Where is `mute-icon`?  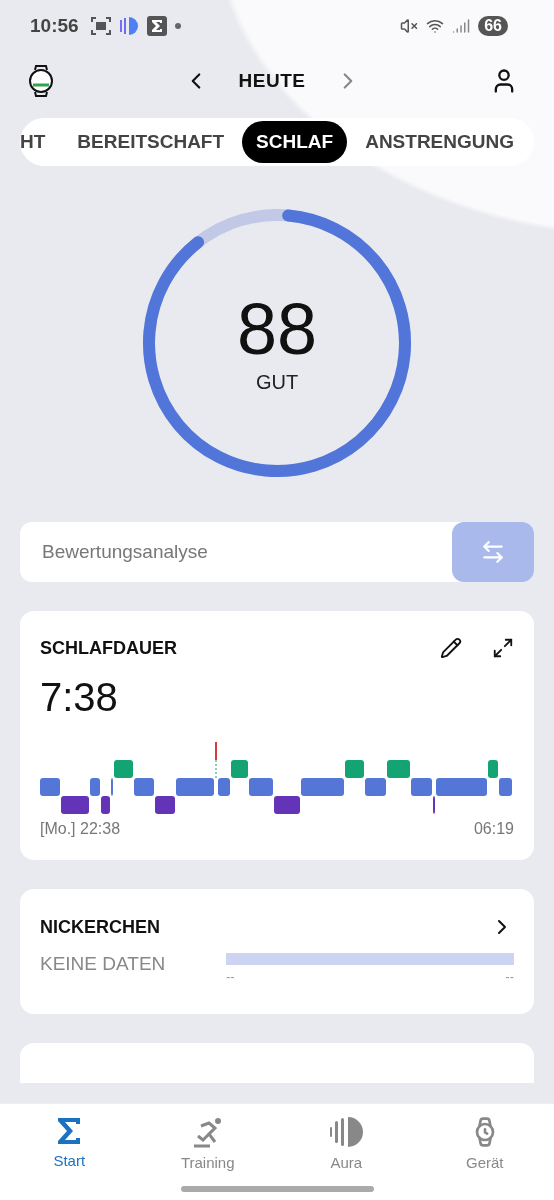 mute-icon is located at coordinates (409, 26).